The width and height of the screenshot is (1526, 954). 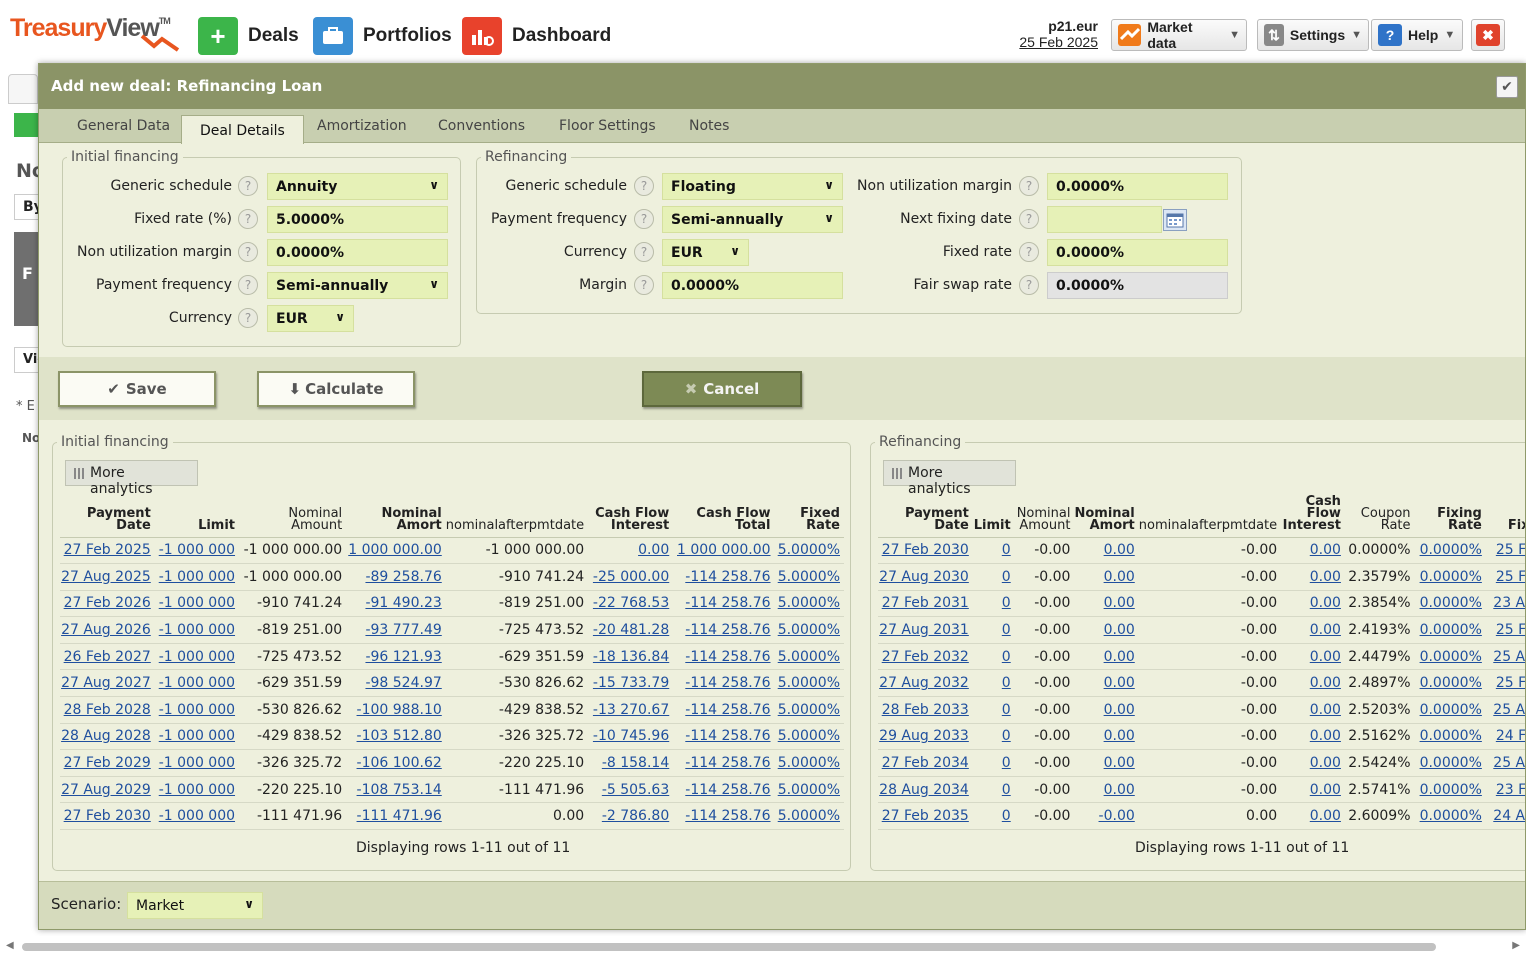 What do you see at coordinates (631, 710) in the screenshot?
I see `cell-link: -13 270.67` at bounding box center [631, 710].